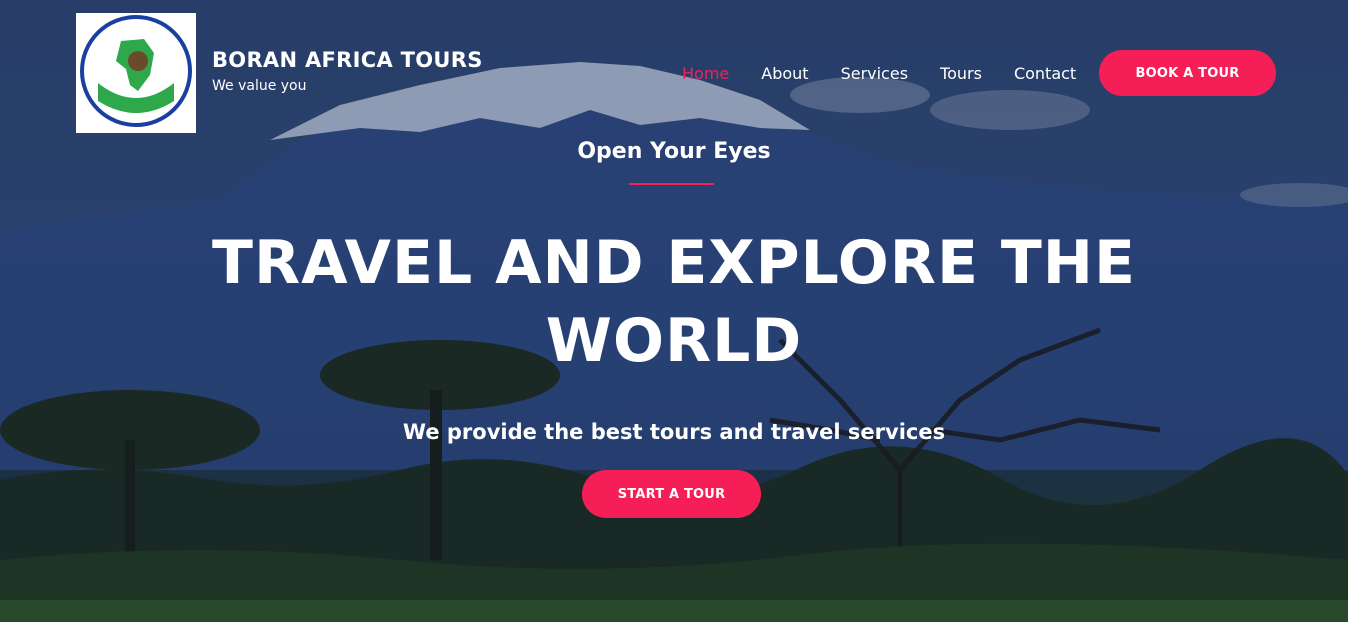  What do you see at coordinates (674, 151) in the screenshot?
I see `hero-eyebrow: Open Your Eyes` at bounding box center [674, 151].